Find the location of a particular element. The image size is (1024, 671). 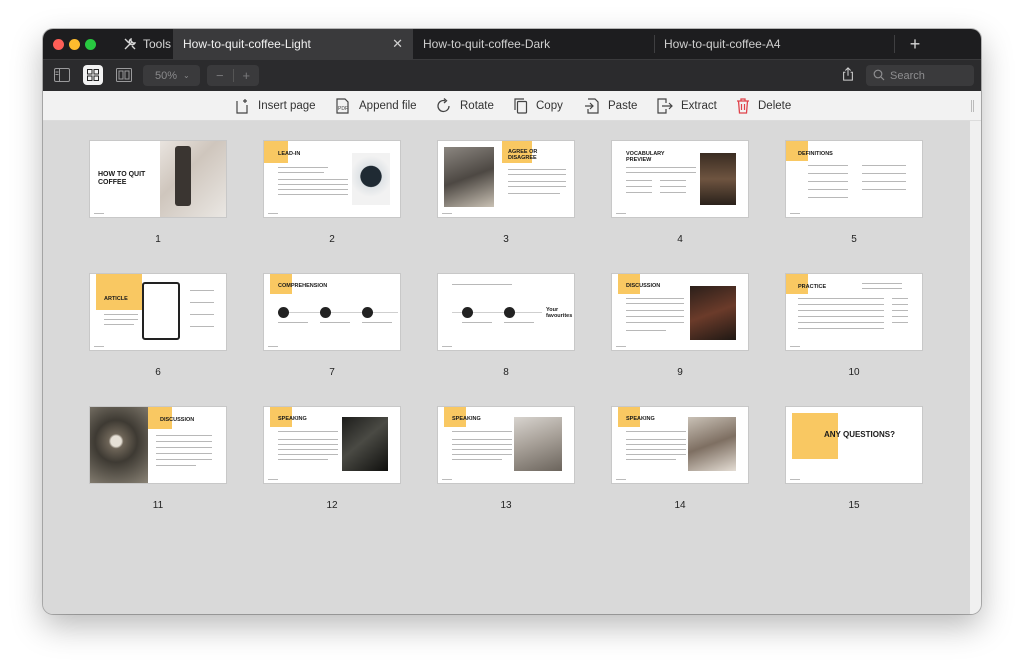

extract-button: Extract is located at coordinates (686, 106).